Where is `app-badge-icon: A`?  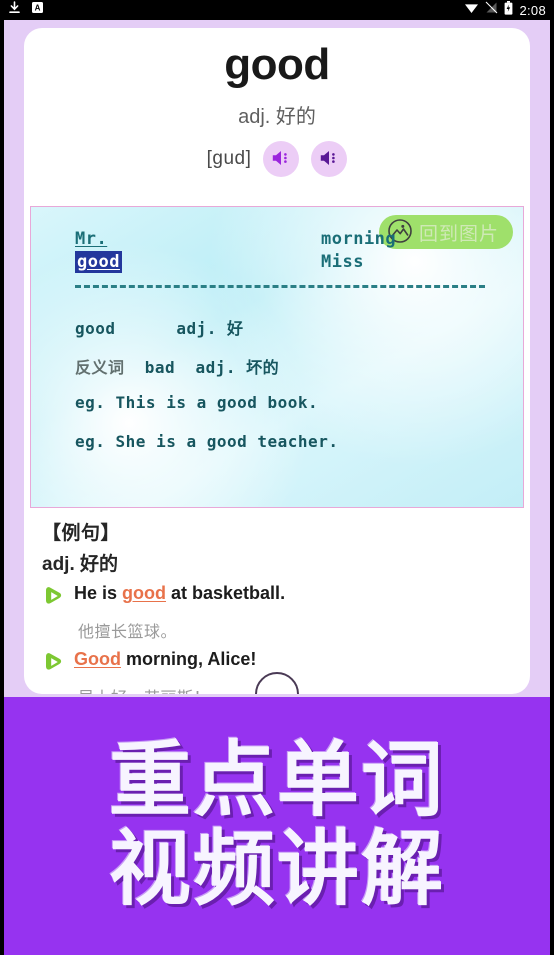 app-badge-icon: A is located at coordinates (37, 10).